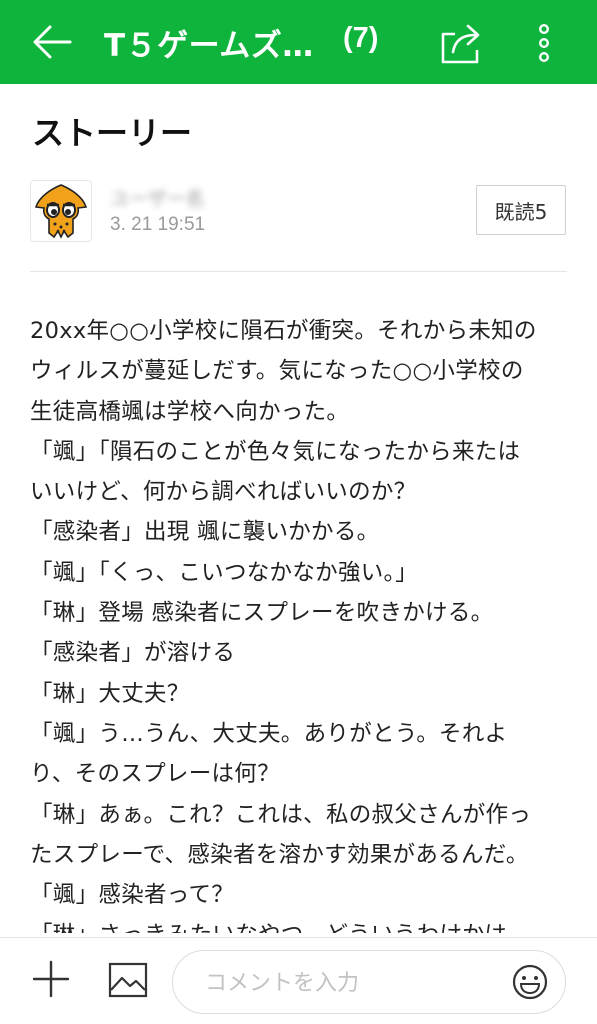  I want to click on squid-avatar-icon, so click(61, 211).